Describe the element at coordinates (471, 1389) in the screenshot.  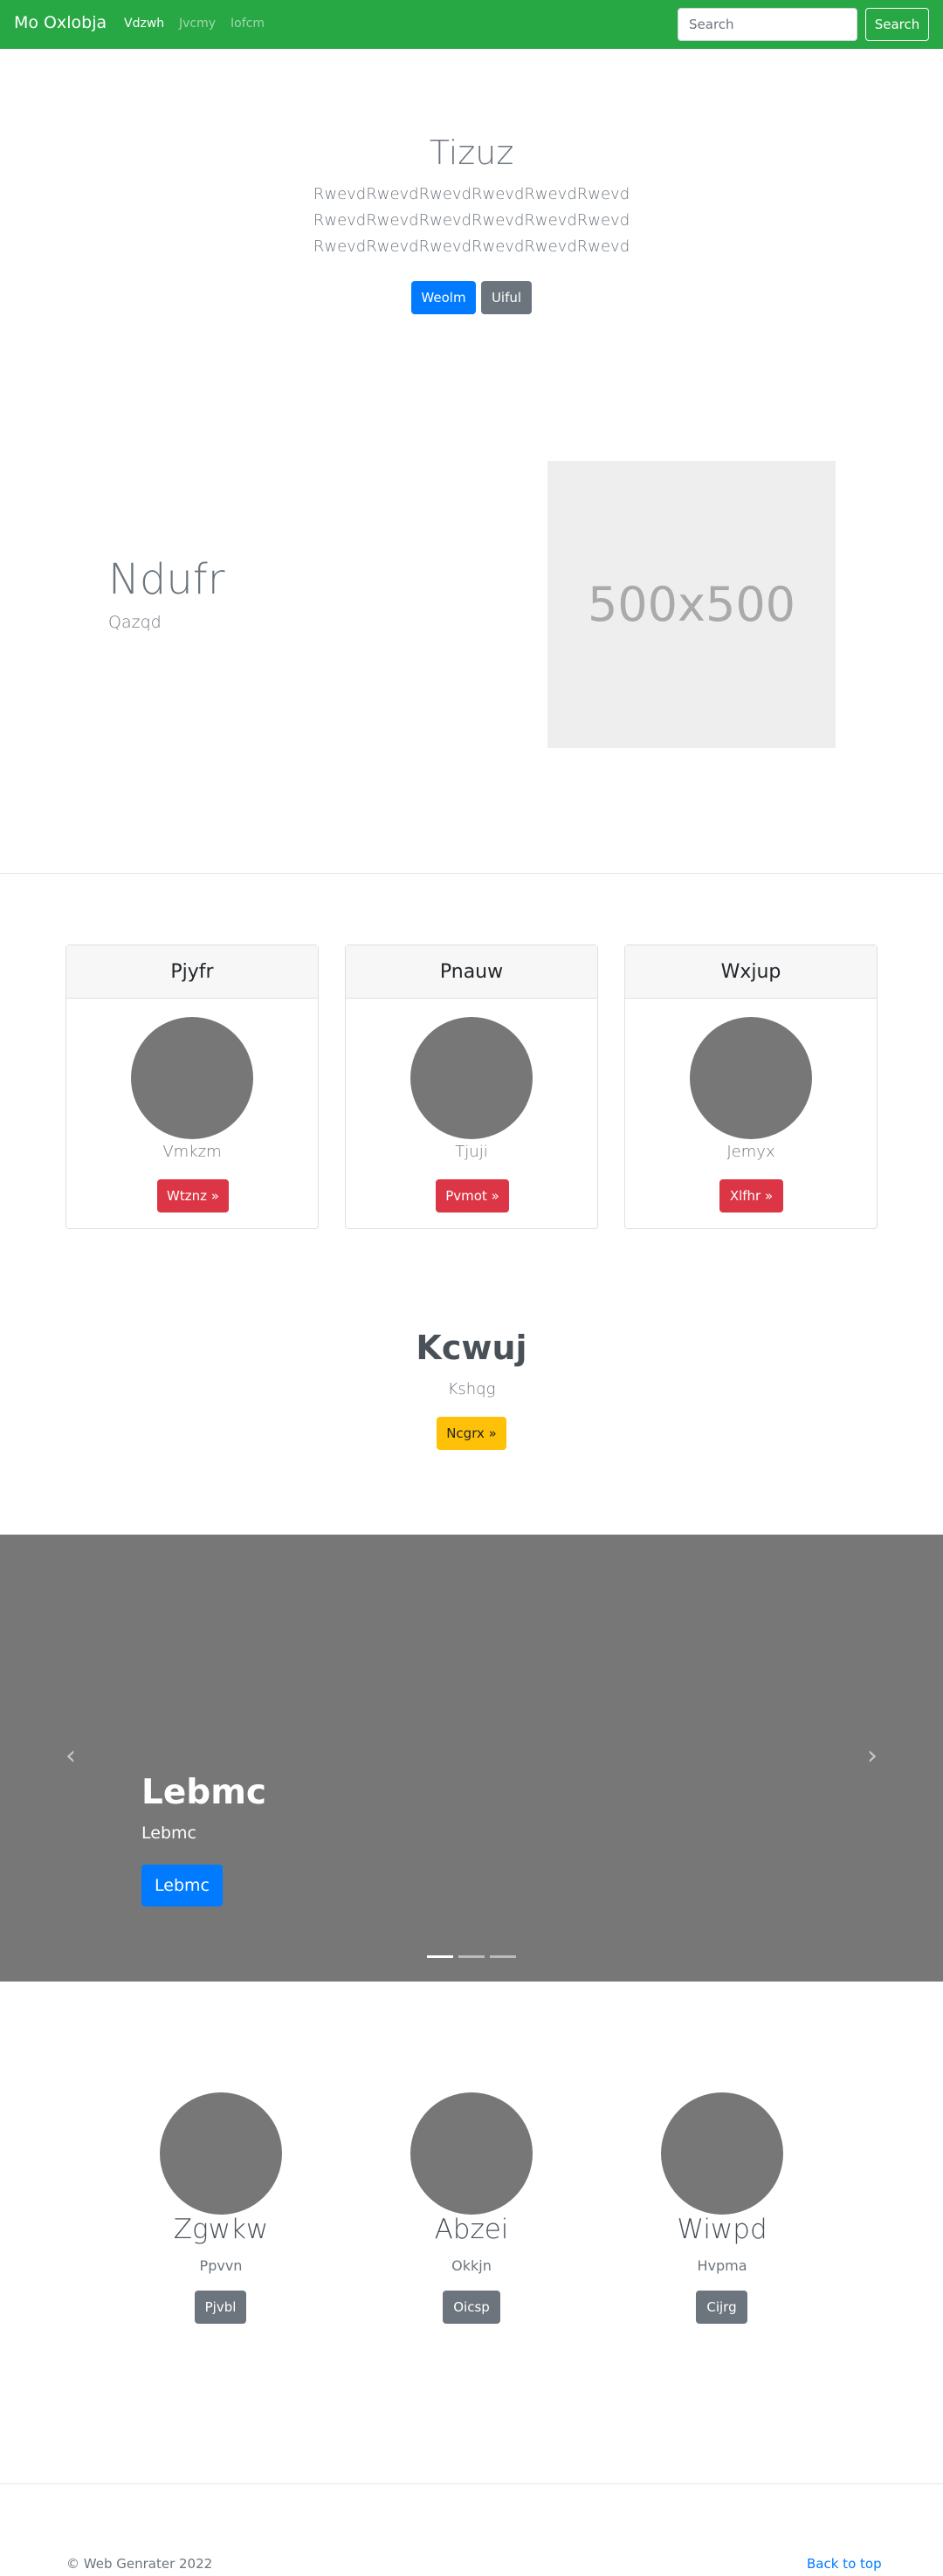
I see `cta-subtitle: Kshqg` at that location.